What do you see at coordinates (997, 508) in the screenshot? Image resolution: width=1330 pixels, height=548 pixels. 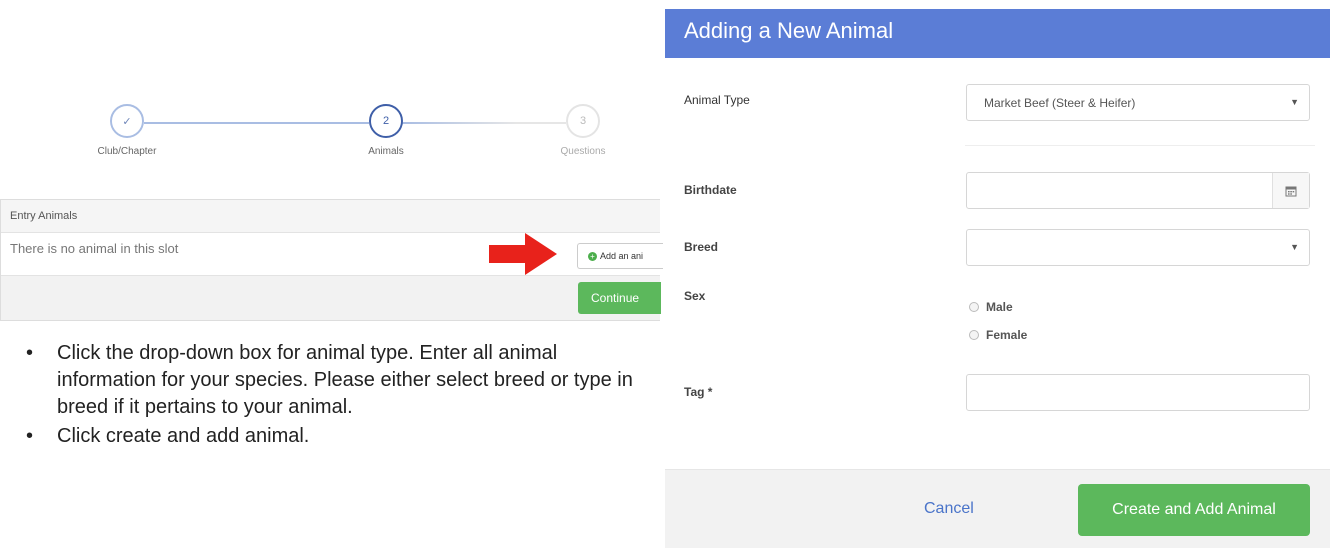 I see `modal-footer: Cancel Create and Add Animal` at bounding box center [997, 508].